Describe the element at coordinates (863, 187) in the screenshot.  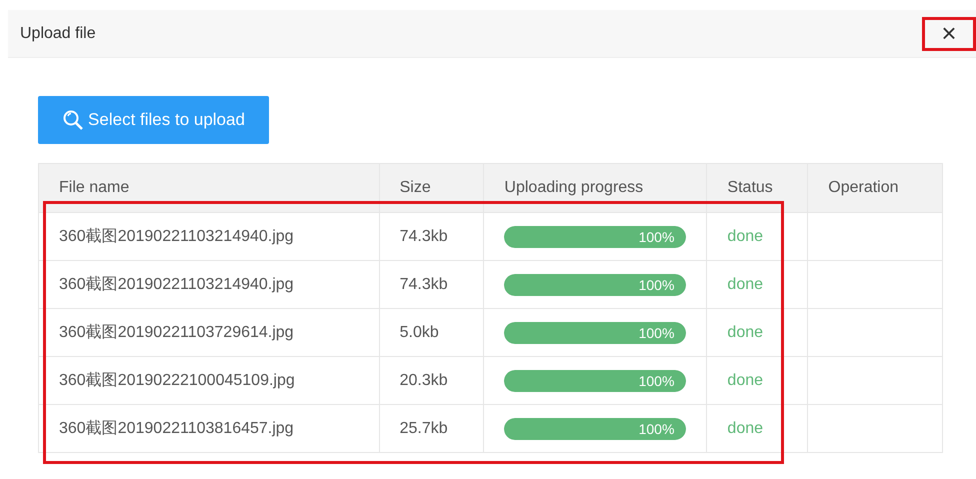
I see `column-header: Operation` at that location.